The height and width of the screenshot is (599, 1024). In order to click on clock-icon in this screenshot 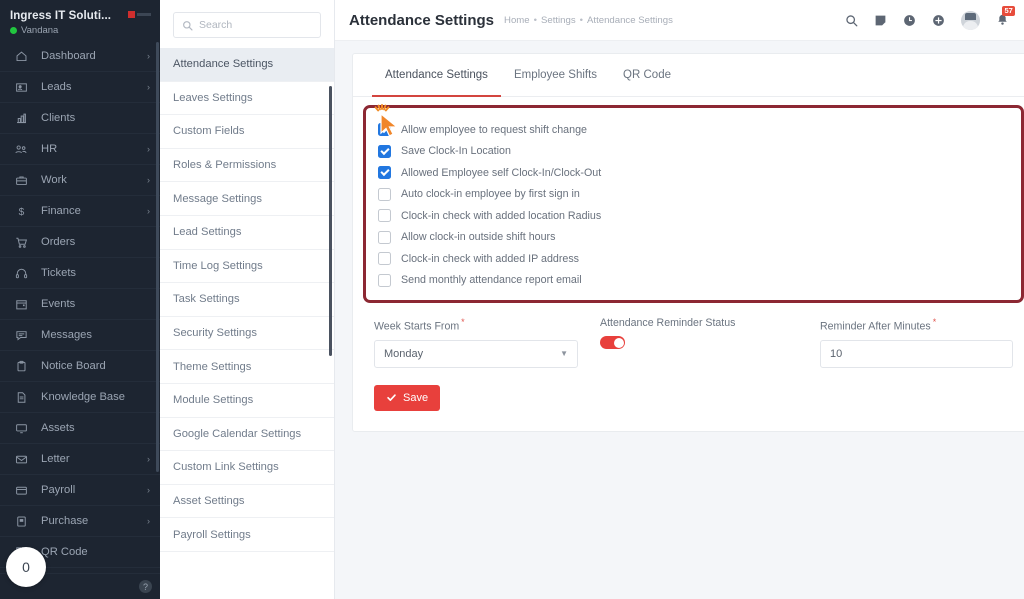, I will do `click(909, 20)`.